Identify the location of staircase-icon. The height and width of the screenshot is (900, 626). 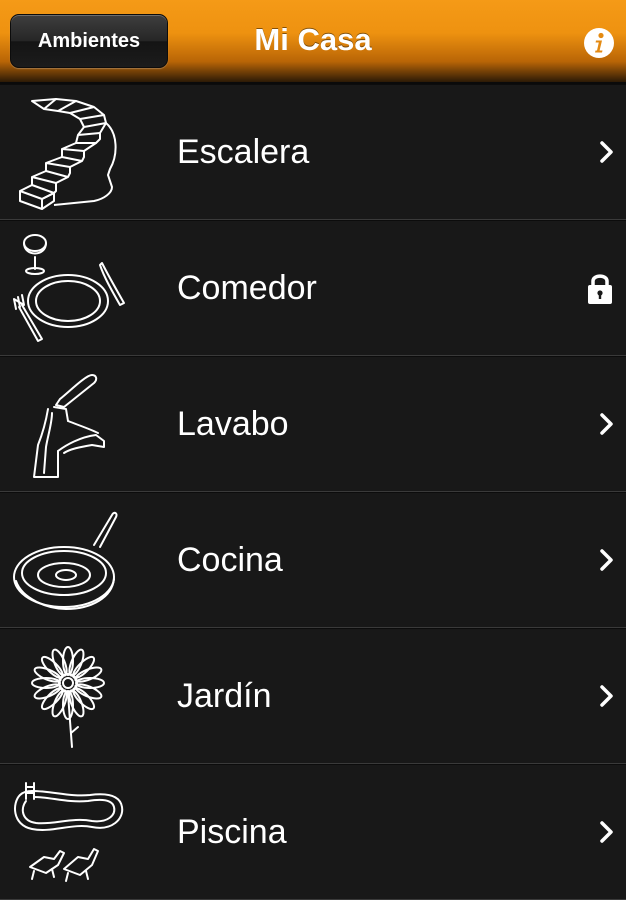
(69, 152).